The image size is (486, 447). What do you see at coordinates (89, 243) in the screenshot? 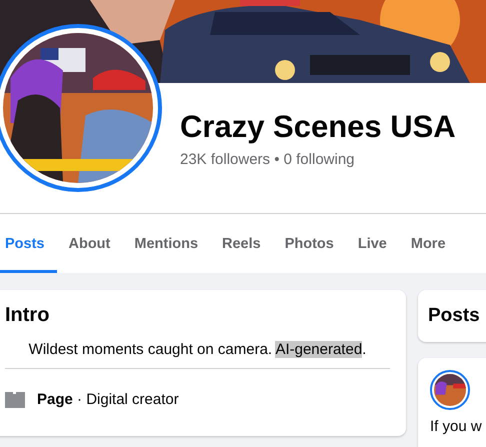
I see `tab: About` at bounding box center [89, 243].